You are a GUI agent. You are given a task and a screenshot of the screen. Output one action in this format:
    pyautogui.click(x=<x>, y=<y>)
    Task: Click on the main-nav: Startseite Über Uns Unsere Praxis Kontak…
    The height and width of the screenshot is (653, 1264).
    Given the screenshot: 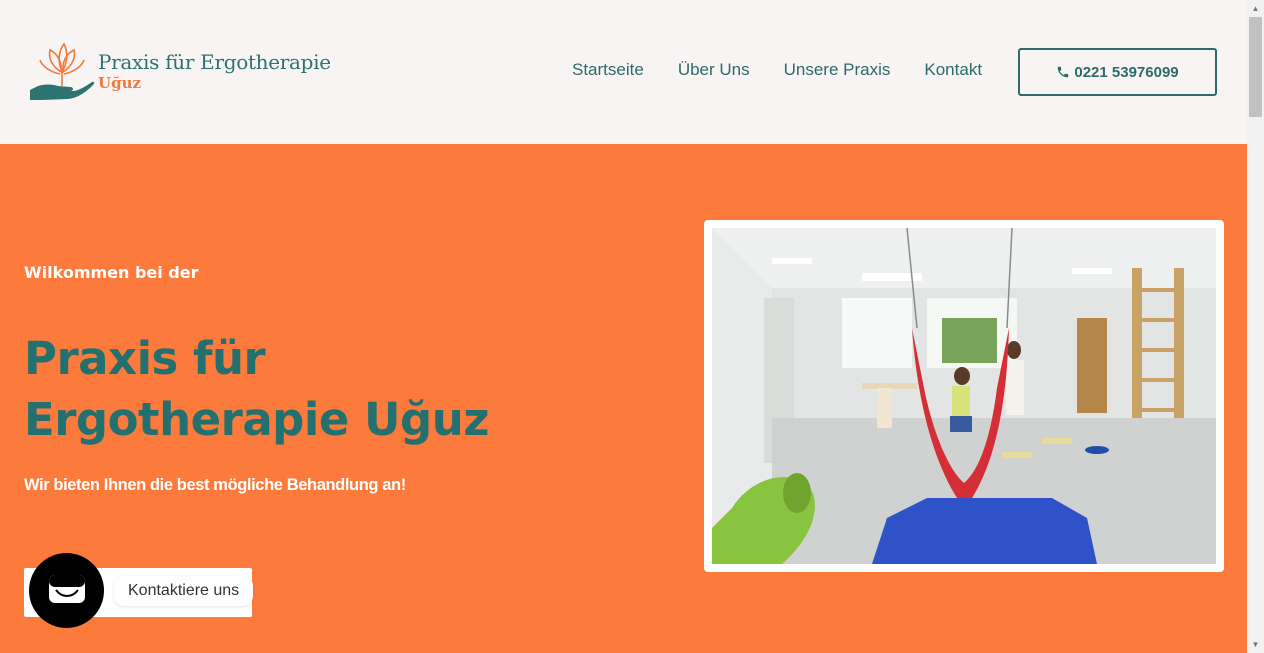 What is the action you would take?
    pyautogui.click(x=777, y=70)
    